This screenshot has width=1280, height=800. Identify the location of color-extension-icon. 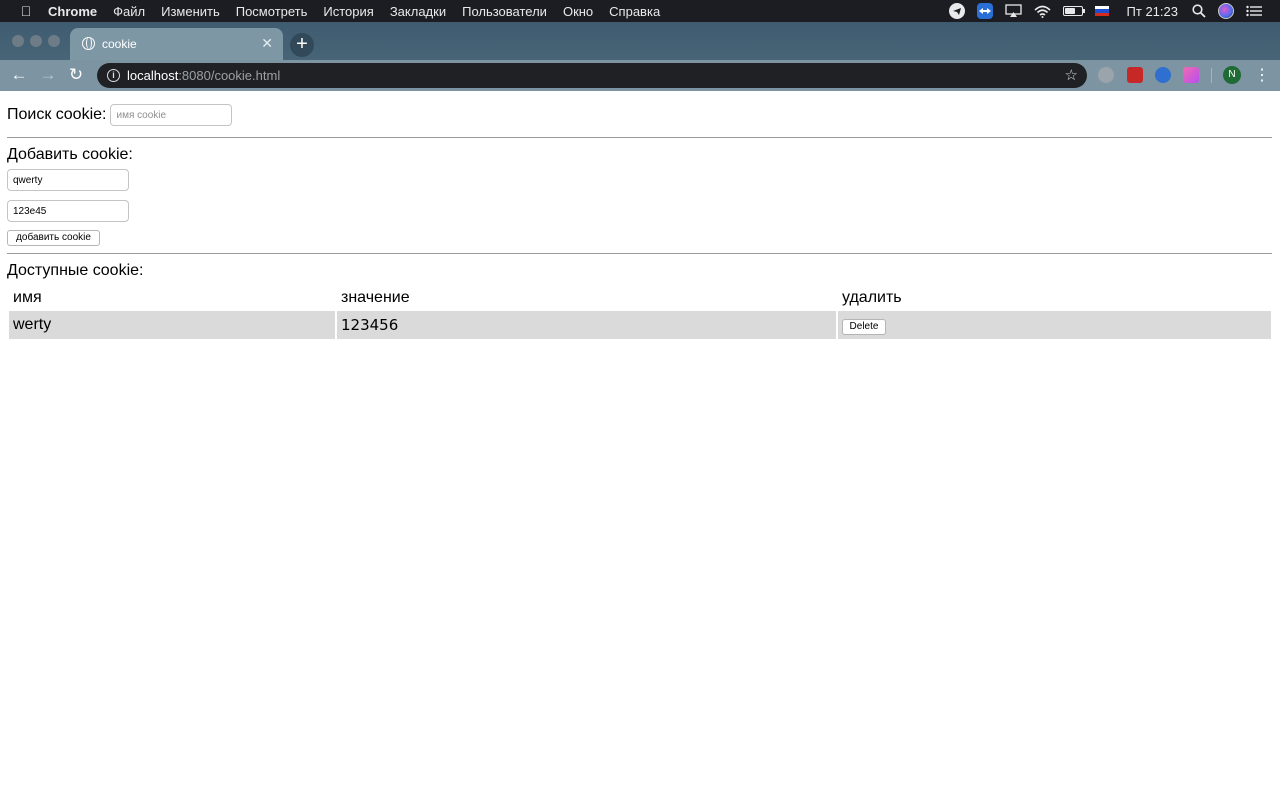
(1191, 75).